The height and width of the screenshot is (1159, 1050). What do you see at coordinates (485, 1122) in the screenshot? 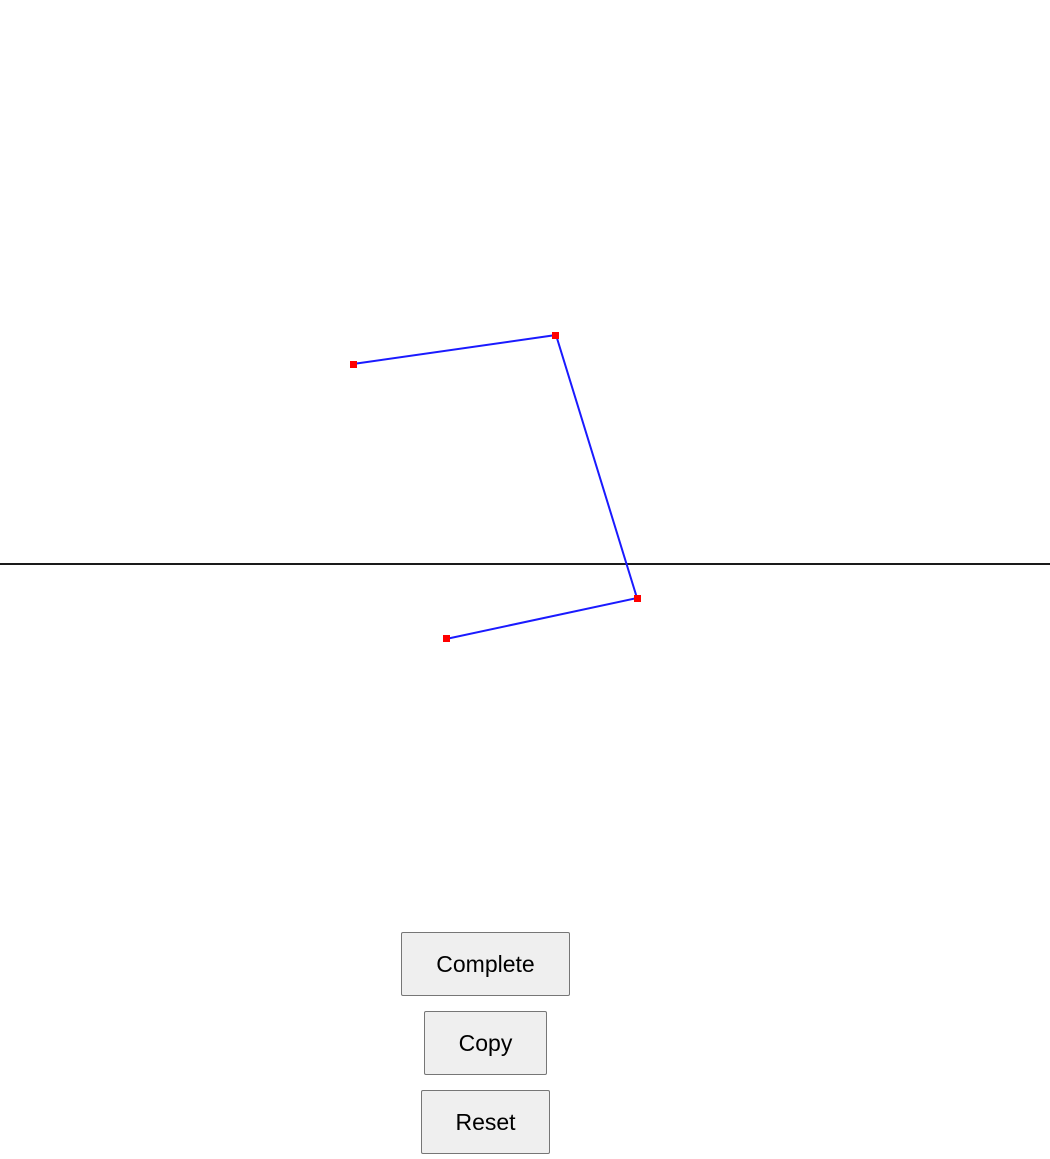
I see `reset-button: Reset` at bounding box center [485, 1122].